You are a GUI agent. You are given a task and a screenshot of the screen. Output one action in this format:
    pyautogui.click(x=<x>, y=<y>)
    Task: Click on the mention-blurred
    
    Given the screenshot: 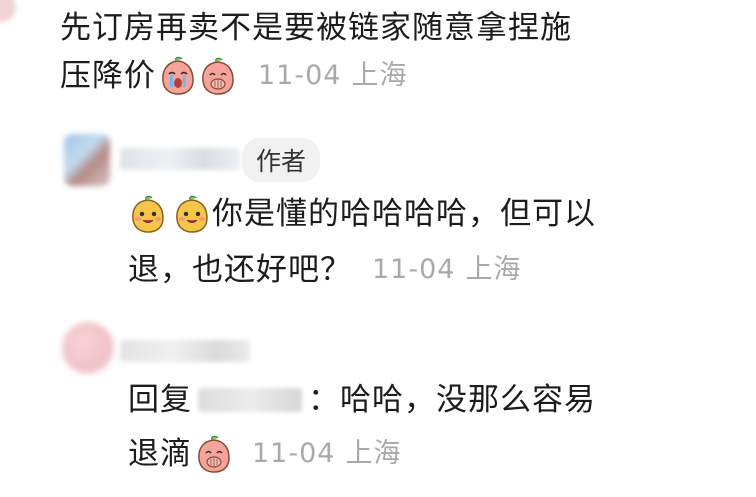 What is the action you would take?
    pyautogui.click(x=250, y=400)
    